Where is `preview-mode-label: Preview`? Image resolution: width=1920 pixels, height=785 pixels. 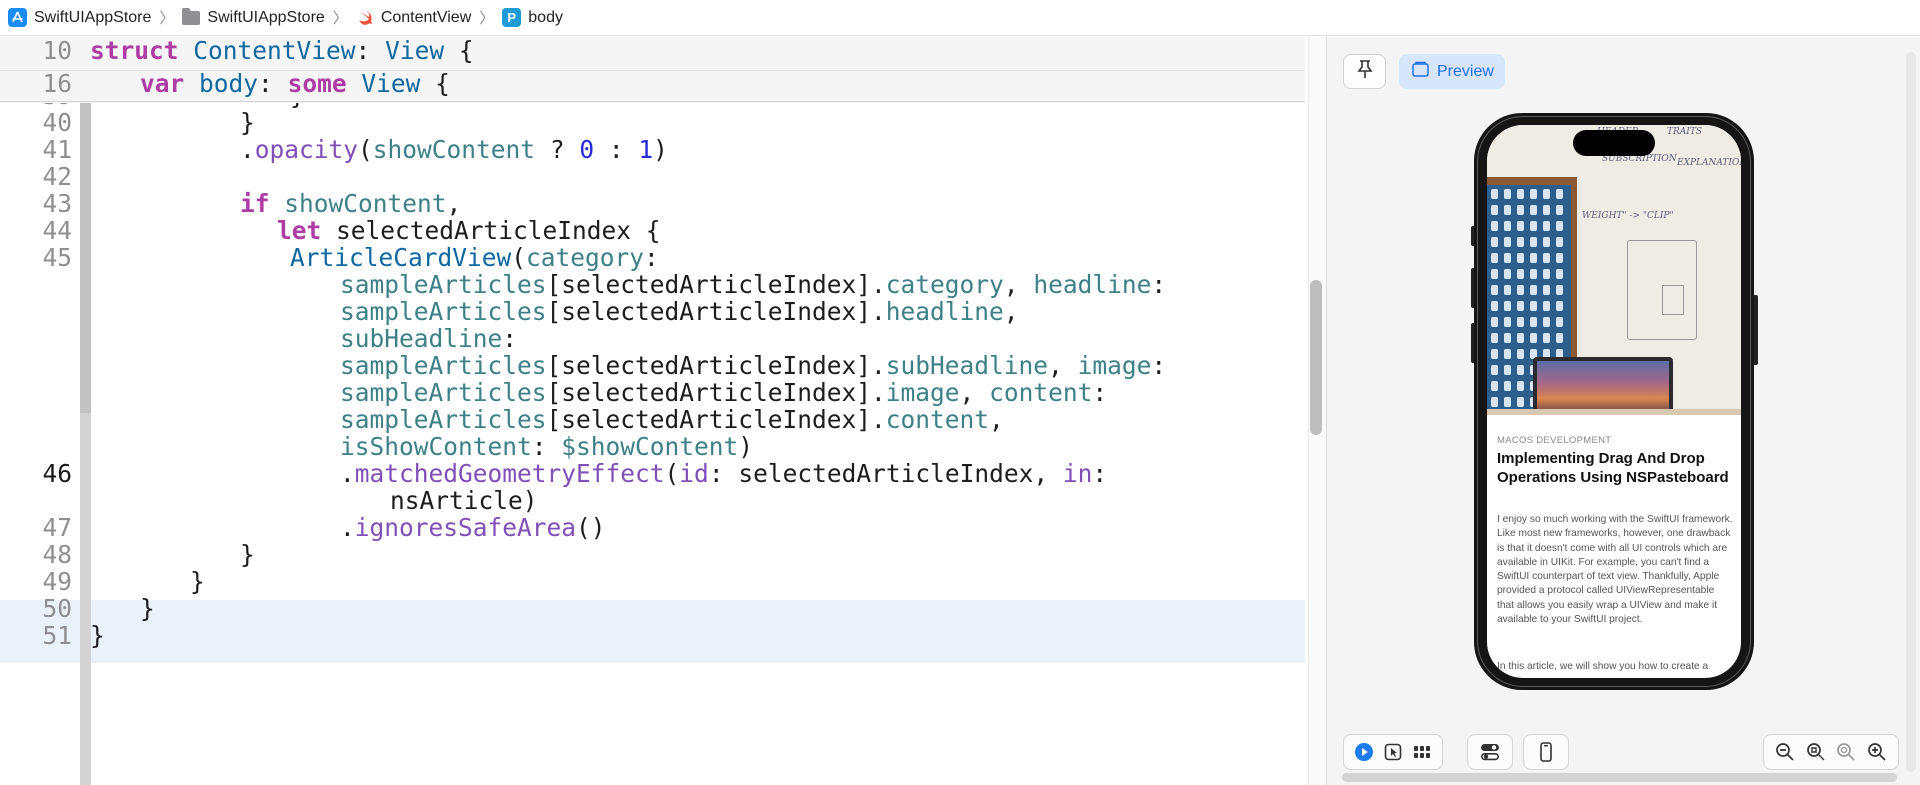
preview-mode-label: Preview is located at coordinates (1465, 71).